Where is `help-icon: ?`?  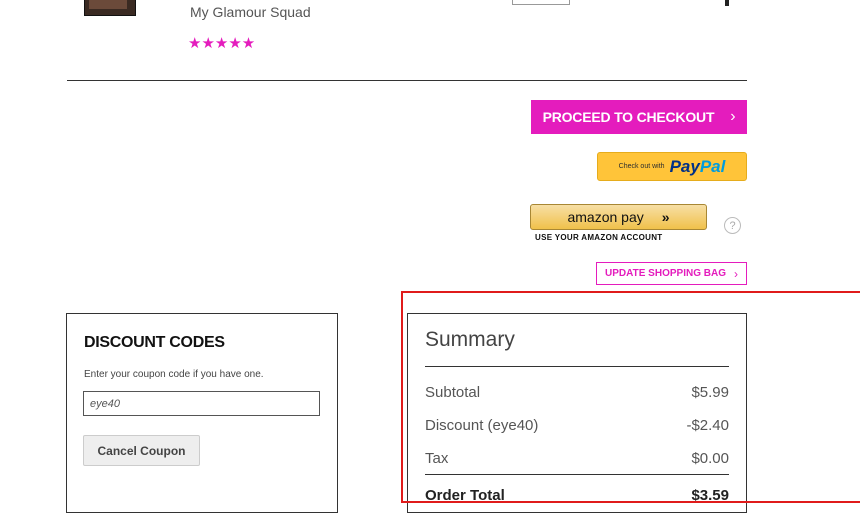 help-icon: ? is located at coordinates (732, 225).